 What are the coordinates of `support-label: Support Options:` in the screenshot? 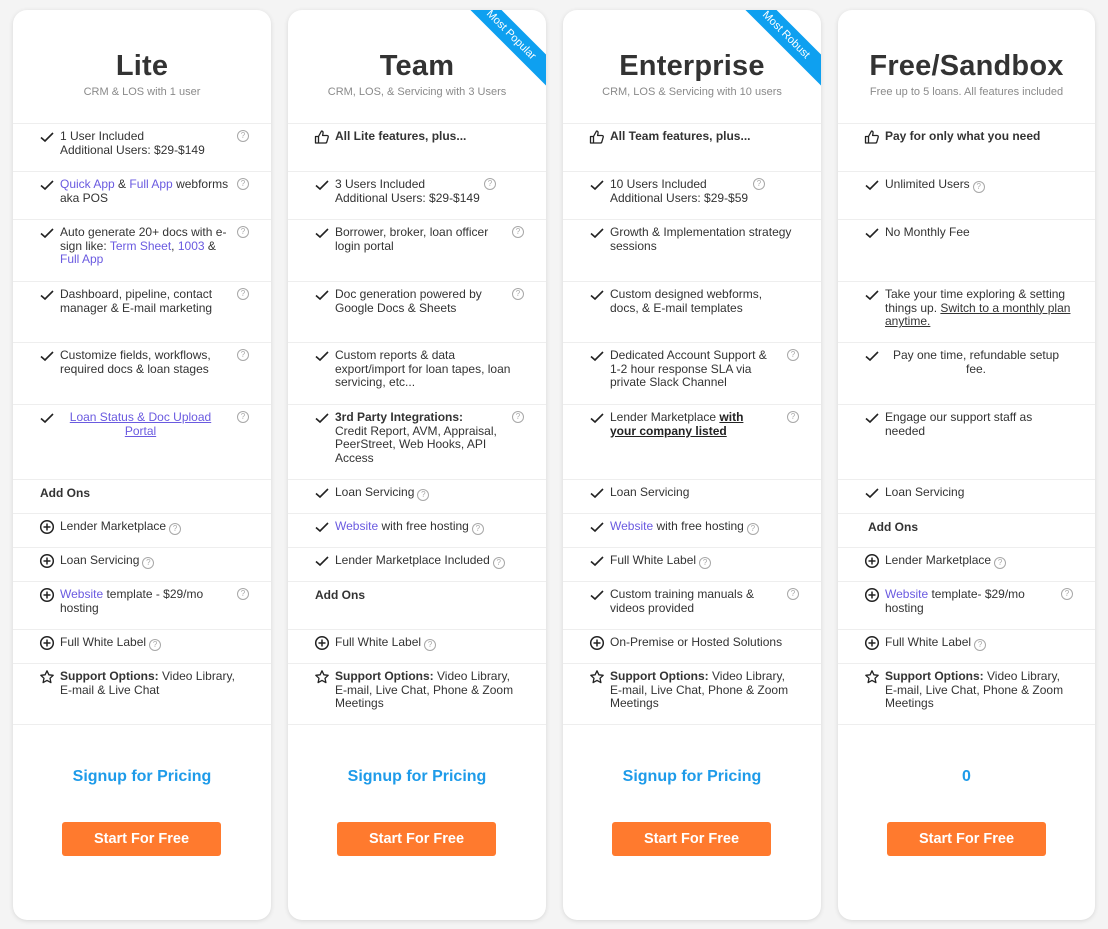 It's located at (659, 676).